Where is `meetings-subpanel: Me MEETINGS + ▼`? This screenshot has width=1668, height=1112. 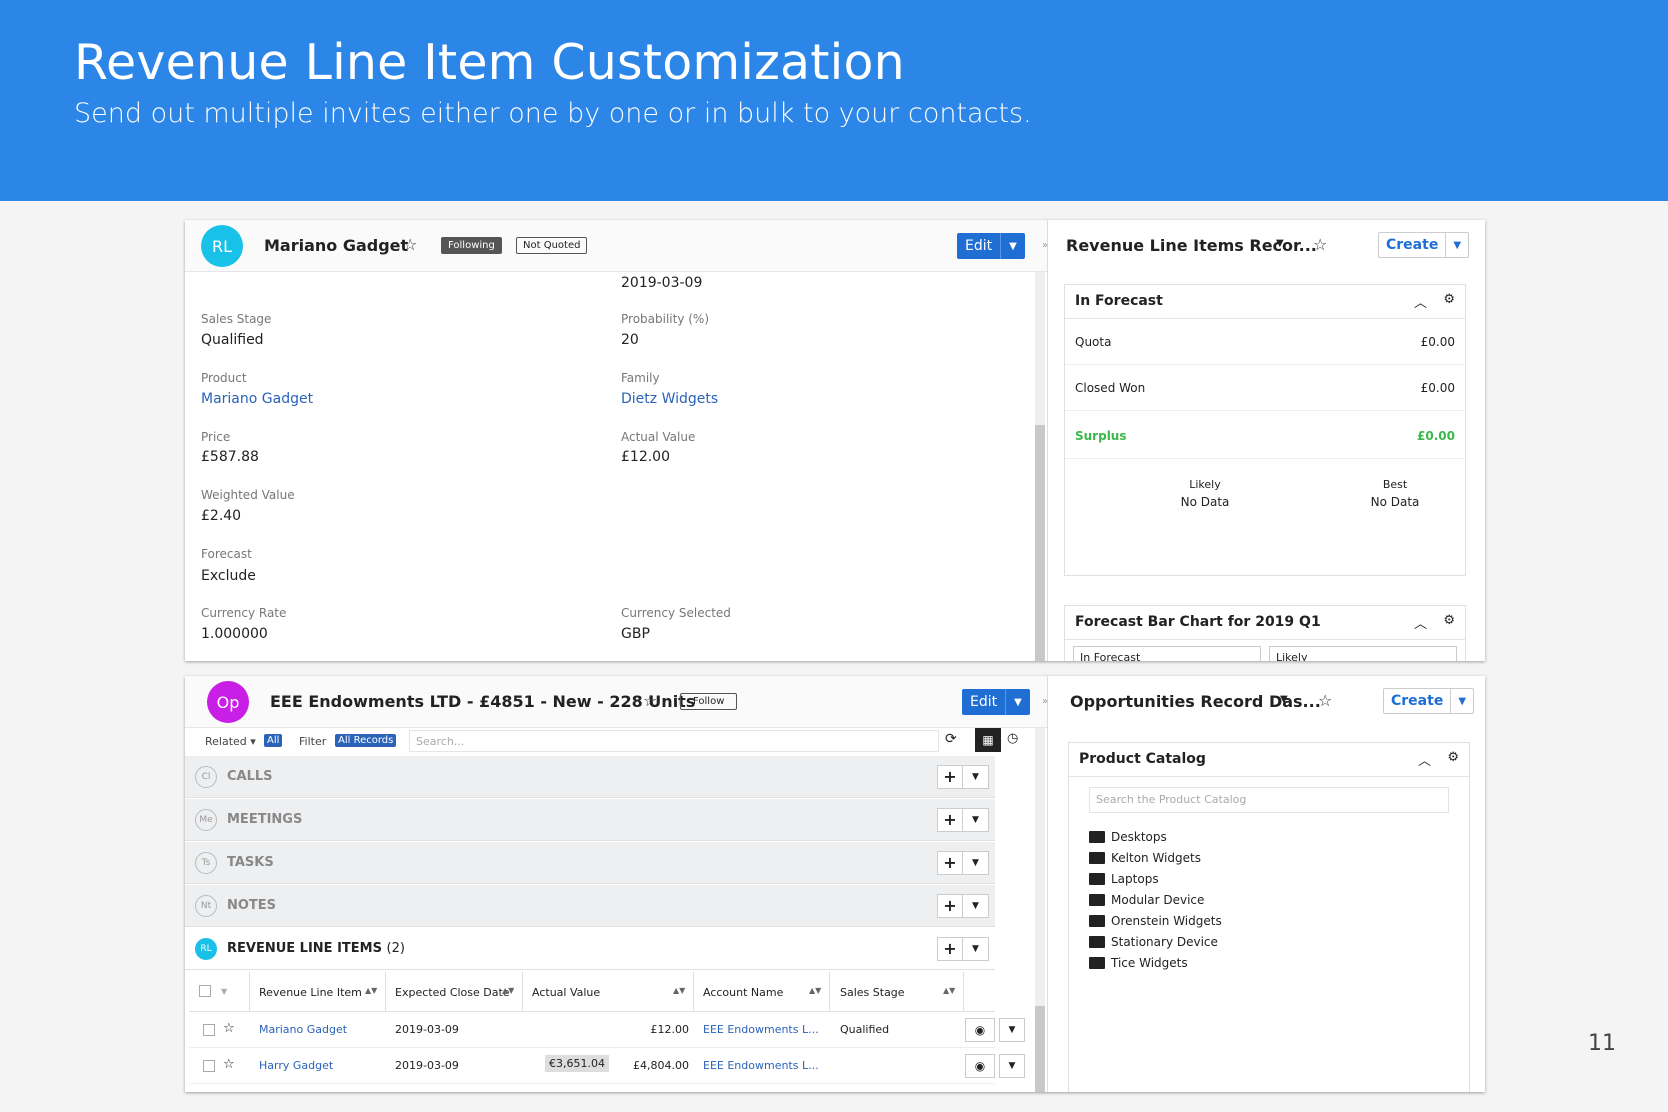
meetings-subpanel: Me MEETINGS + ▼ is located at coordinates (590, 820).